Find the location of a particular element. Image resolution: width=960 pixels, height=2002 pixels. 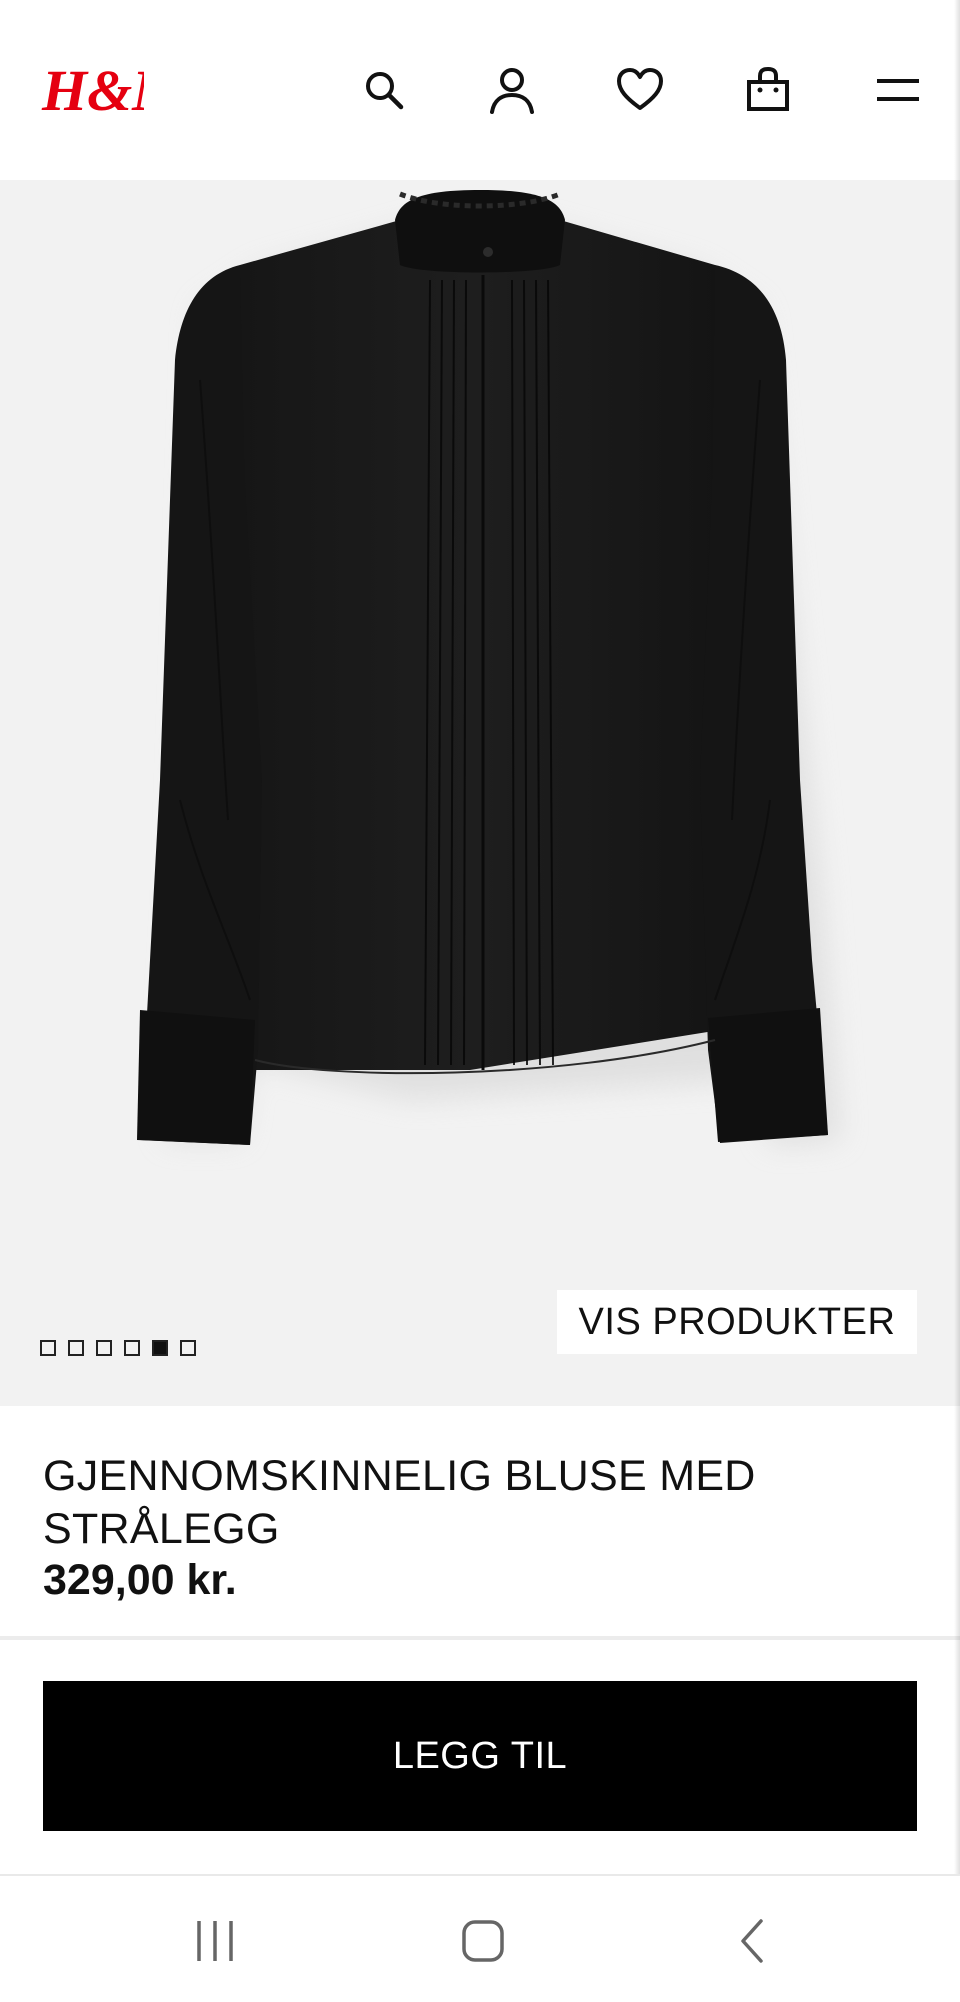

divider is located at coordinates (480, 1638).